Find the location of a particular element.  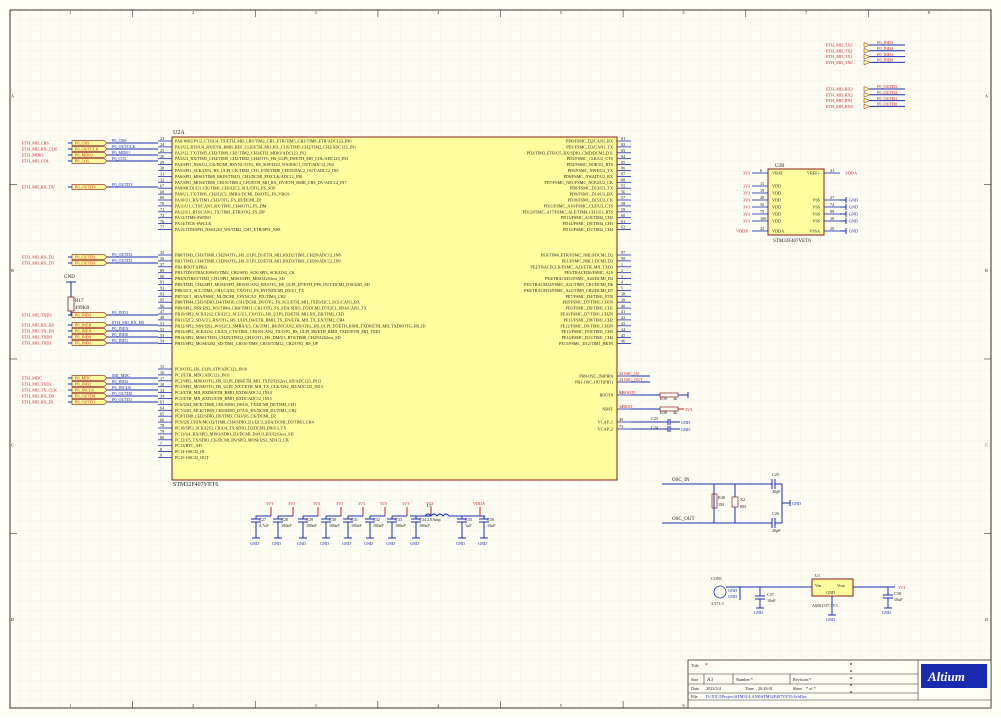

mcu-pin-number: 47 is located at coordinates (162, 311).